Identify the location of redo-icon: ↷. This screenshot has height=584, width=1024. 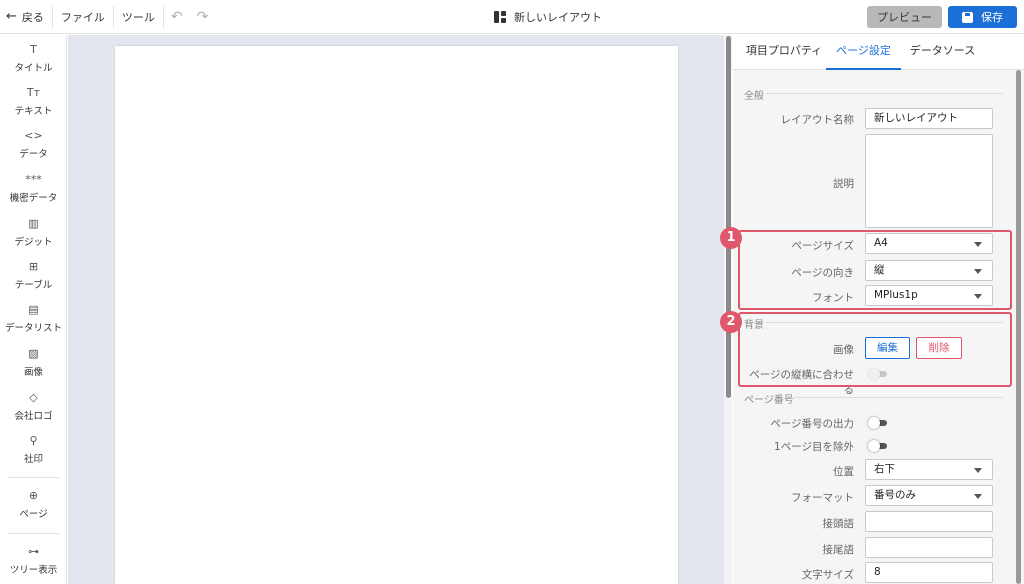
(203, 17).